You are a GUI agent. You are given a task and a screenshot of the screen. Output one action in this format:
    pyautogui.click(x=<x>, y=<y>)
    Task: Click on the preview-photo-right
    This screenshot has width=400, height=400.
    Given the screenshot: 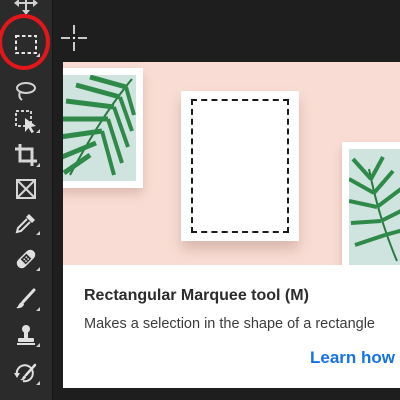 What is the action you would take?
    pyautogui.click(x=371, y=203)
    